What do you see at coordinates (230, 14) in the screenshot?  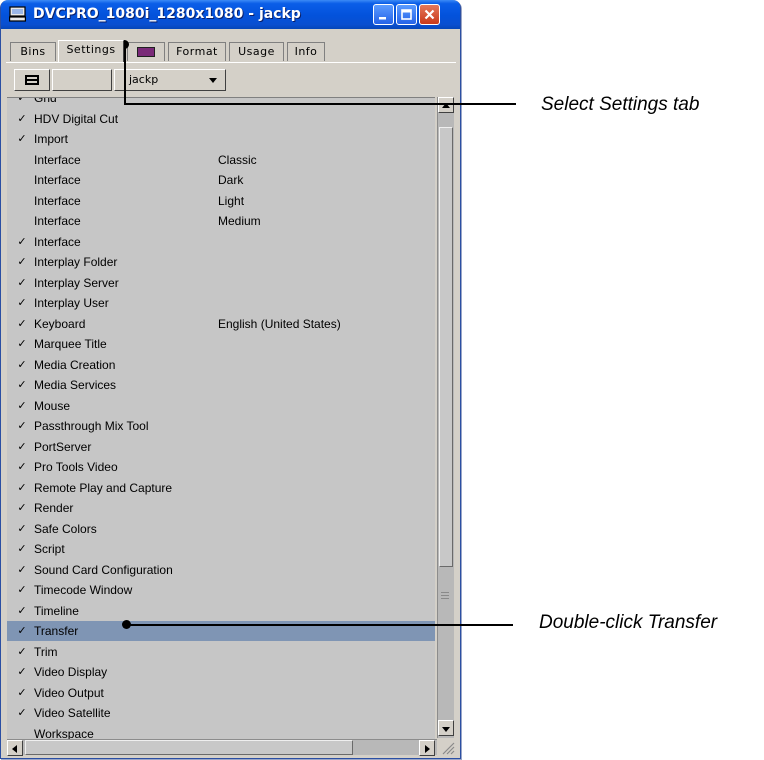 I see `title-bar: DVCPRO_1080i_1280x1080 - jackp` at bounding box center [230, 14].